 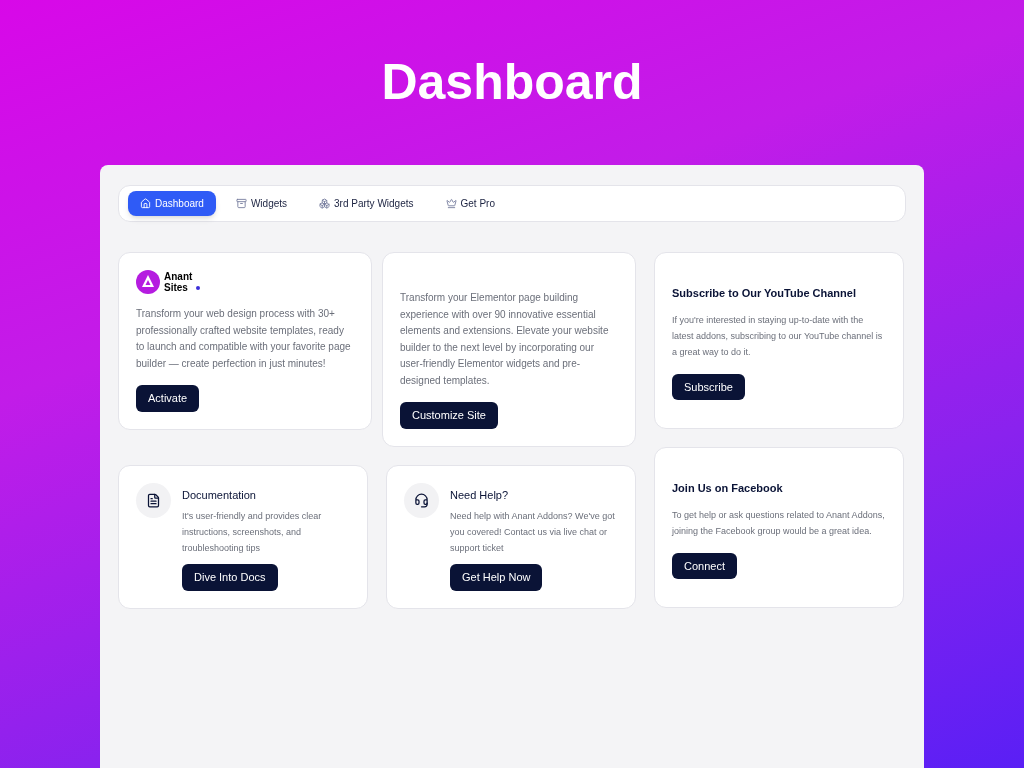 What do you see at coordinates (168, 398) in the screenshot?
I see `card-action-button: Activate` at bounding box center [168, 398].